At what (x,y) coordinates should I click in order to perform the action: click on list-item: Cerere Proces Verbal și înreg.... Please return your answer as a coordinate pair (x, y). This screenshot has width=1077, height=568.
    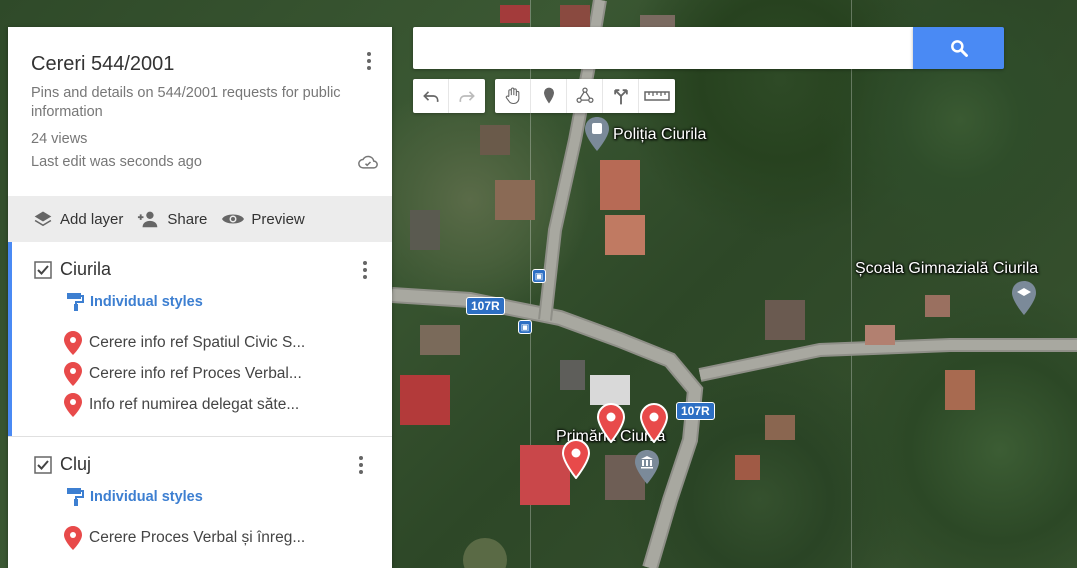
    Looking at the image, I should click on (184, 538).